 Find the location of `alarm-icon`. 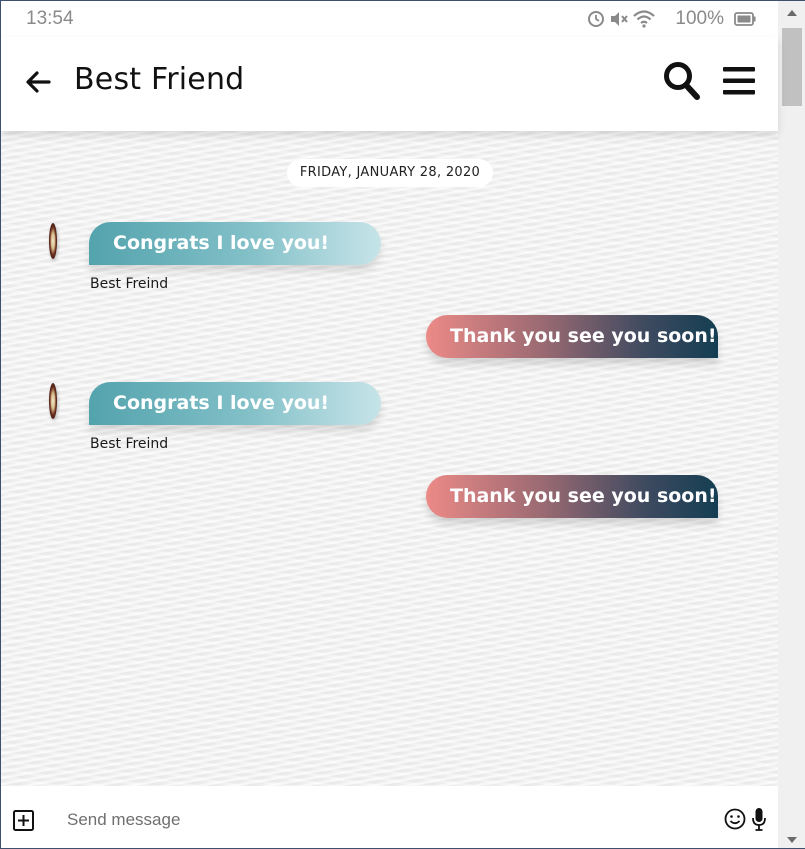

alarm-icon is located at coordinates (596, 19).